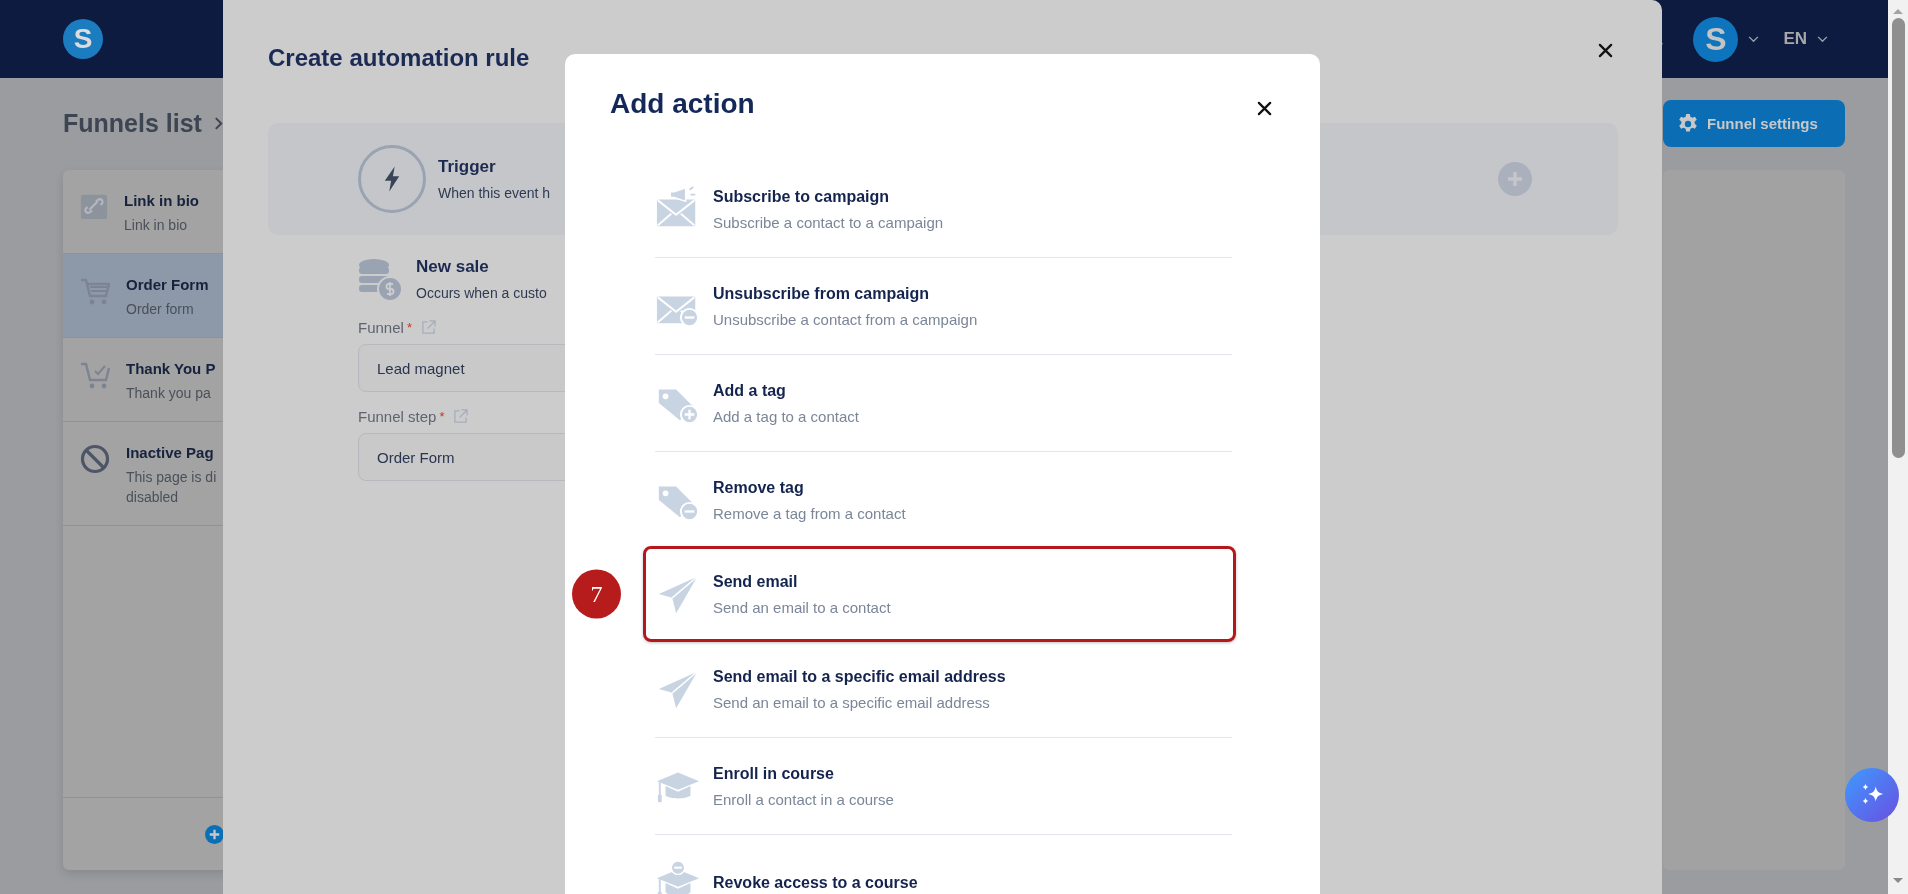 The image size is (1908, 894). I want to click on event-title: New sale, so click(452, 267).